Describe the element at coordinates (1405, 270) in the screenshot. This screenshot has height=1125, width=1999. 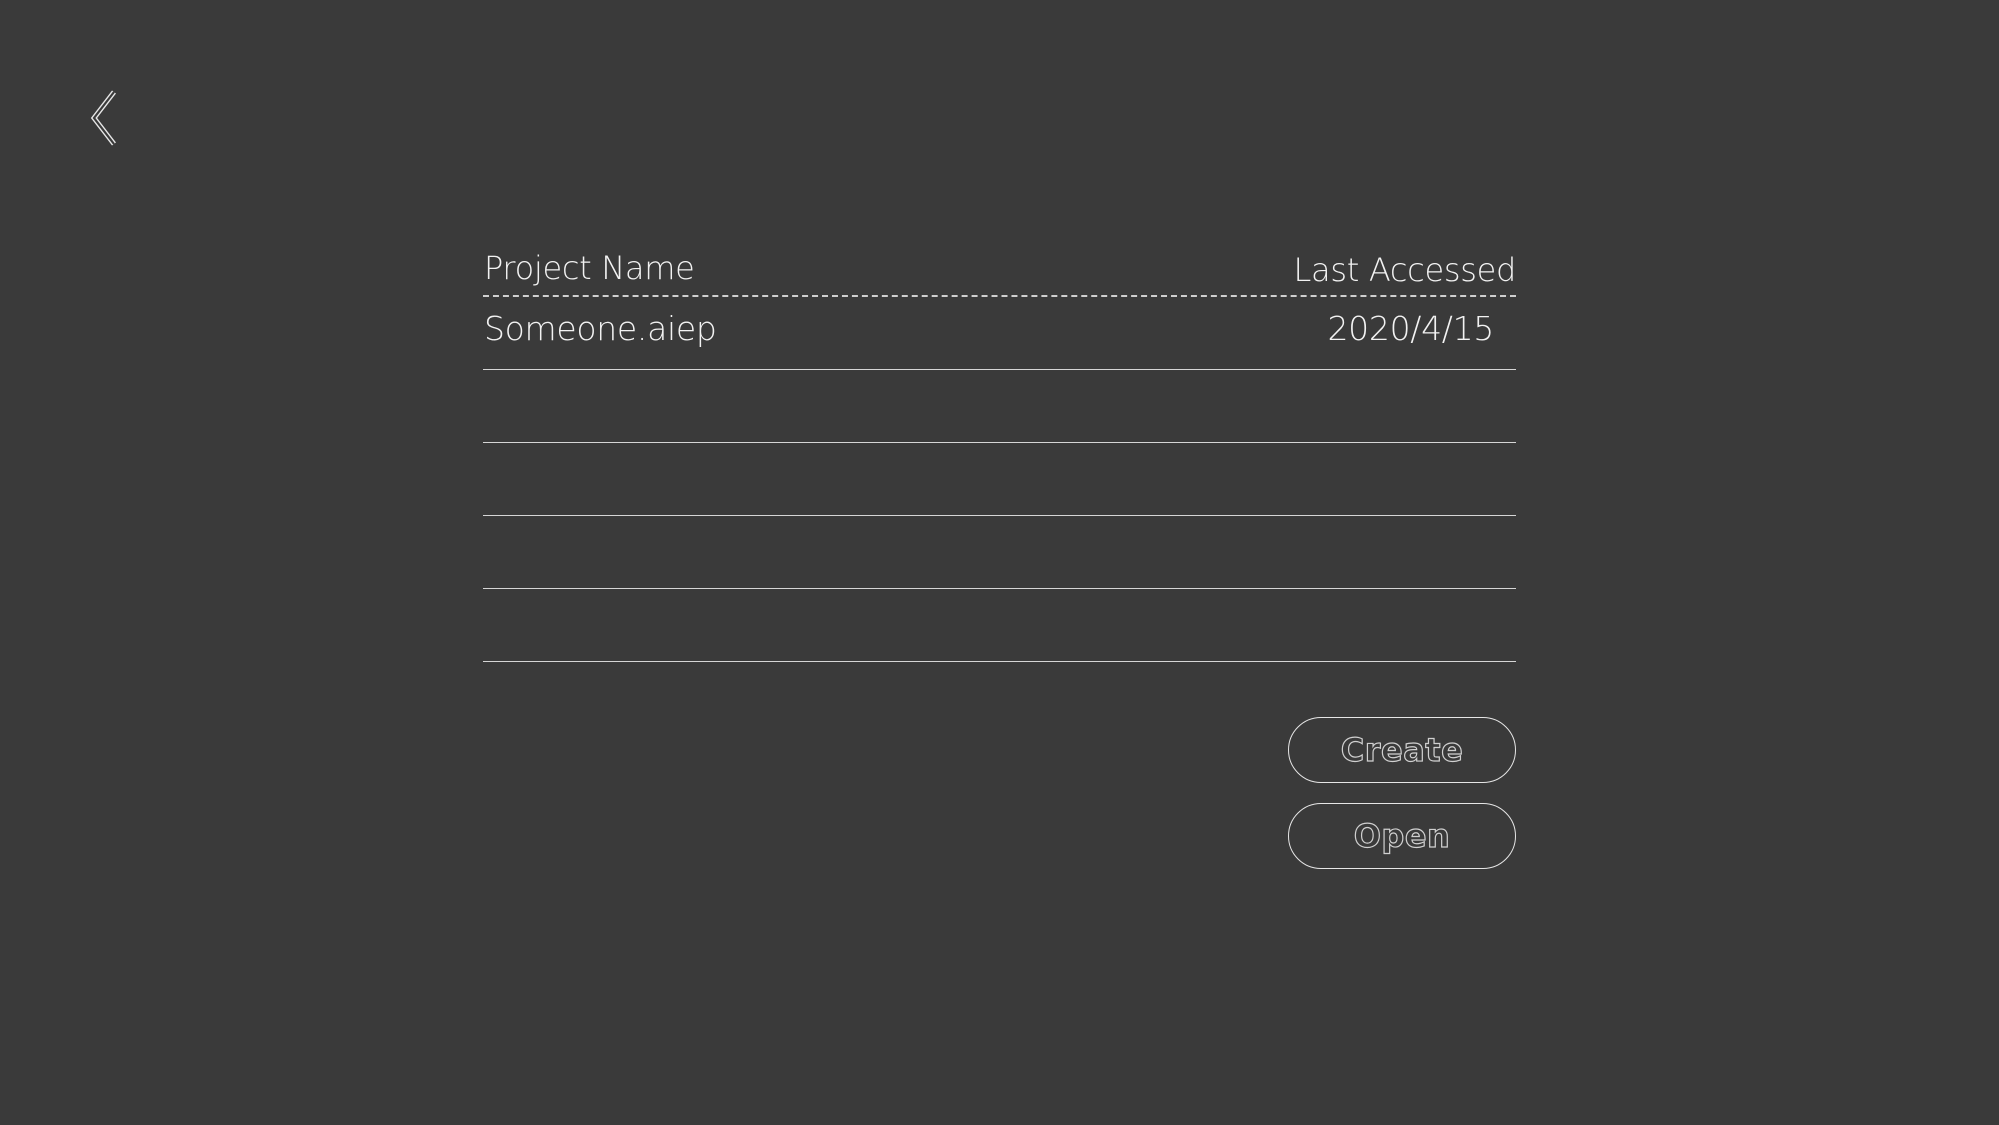
I see `column-header-last-accessed: Last Accessed` at that location.